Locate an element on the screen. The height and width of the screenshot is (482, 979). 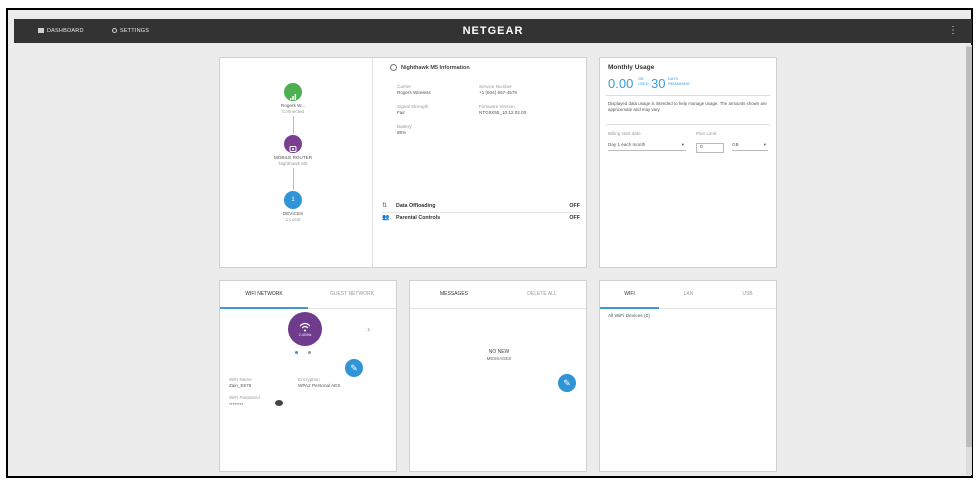
wifi-icon is located at coordinates (305, 325).